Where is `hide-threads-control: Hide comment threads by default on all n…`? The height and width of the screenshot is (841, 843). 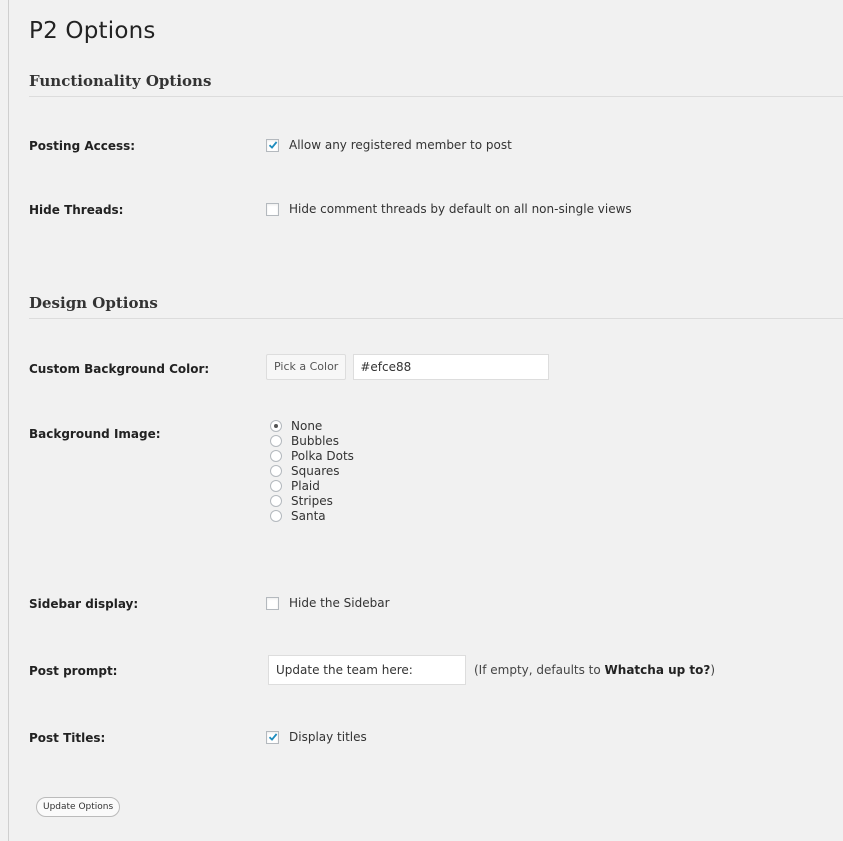 hide-threads-control: Hide comment threads by default on all n… is located at coordinates (449, 209).